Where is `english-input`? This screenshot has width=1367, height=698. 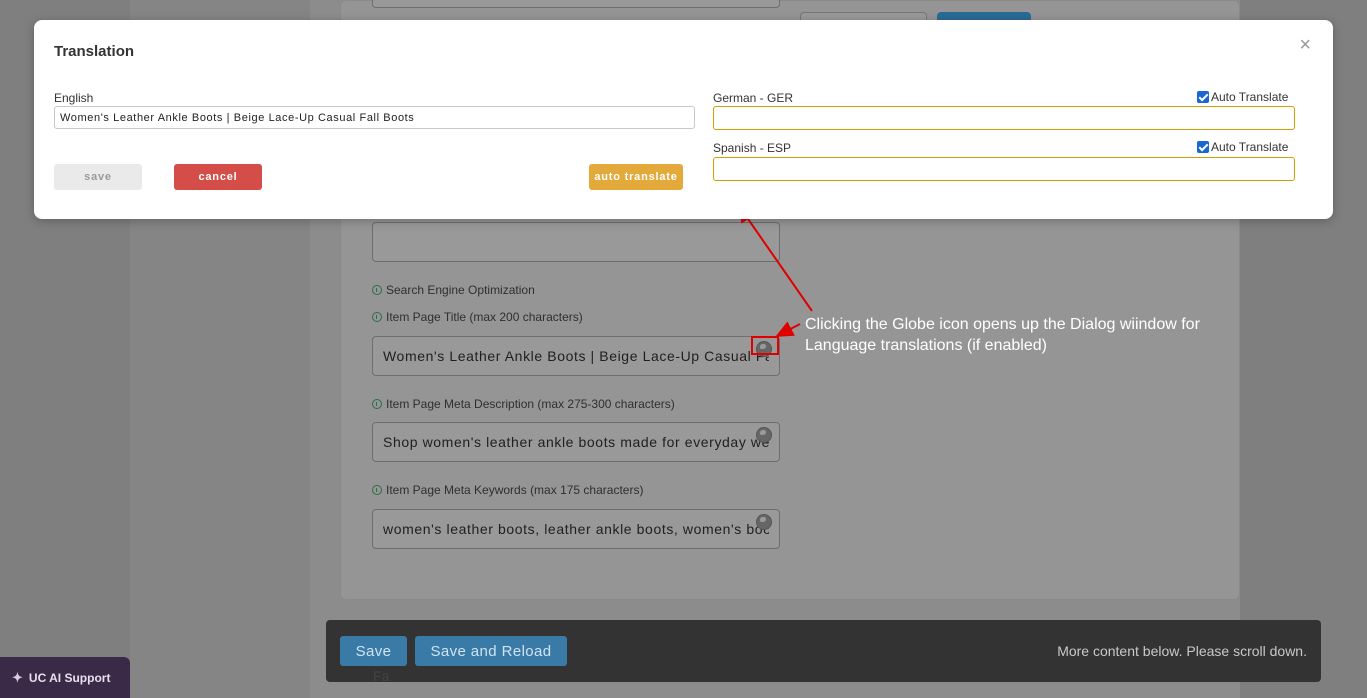 english-input is located at coordinates (374, 117).